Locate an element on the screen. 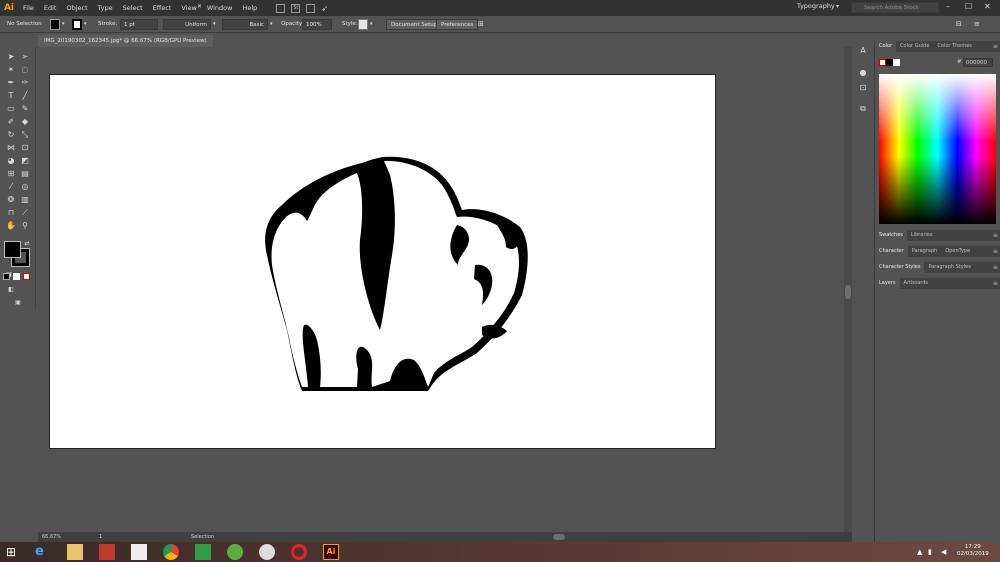 This screenshot has width=1000, height=562. lasso-tool-icon: ◌ is located at coordinates (25, 70).